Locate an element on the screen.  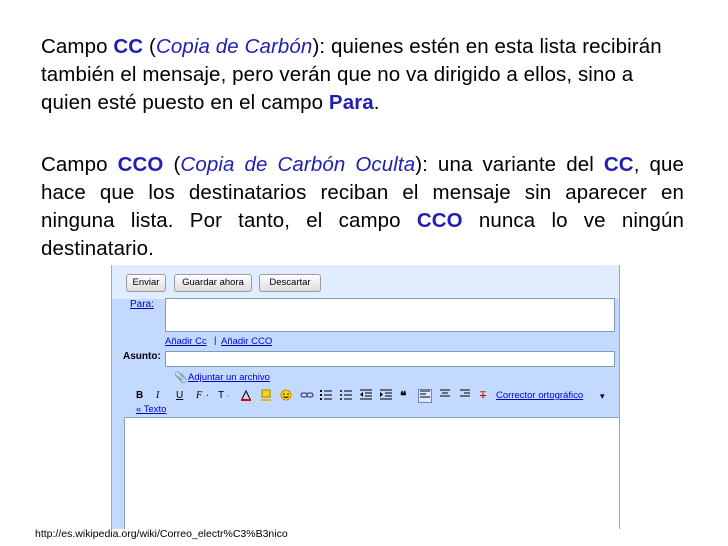
attach-file-link: Adjuntar un archivo is located at coordinates (229, 377).